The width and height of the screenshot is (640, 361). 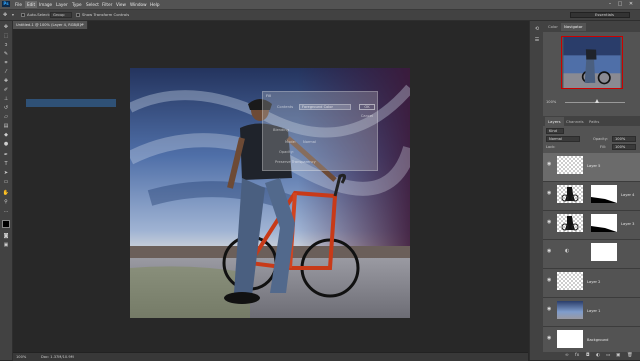 What do you see at coordinates (555, 131) in the screenshot?
I see `filter-kind-dropdown: Kind` at bounding box center [555, 131].